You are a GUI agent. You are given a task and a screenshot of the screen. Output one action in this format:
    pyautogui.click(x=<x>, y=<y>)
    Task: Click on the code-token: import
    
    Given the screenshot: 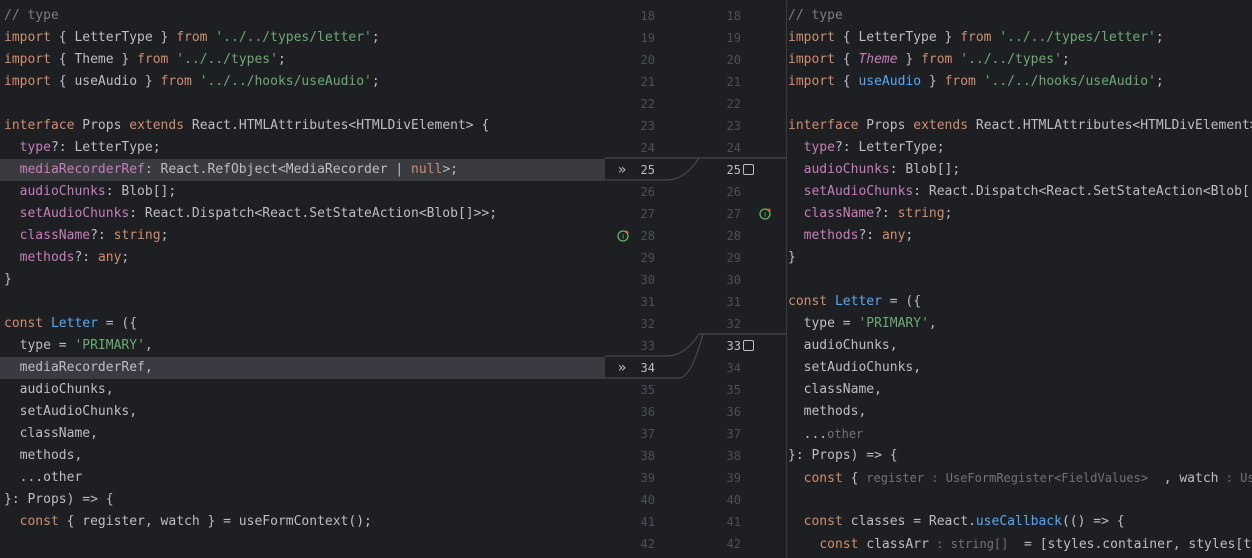 What is the action you would take?
    pyautogui.click(x=811, y=37)
    